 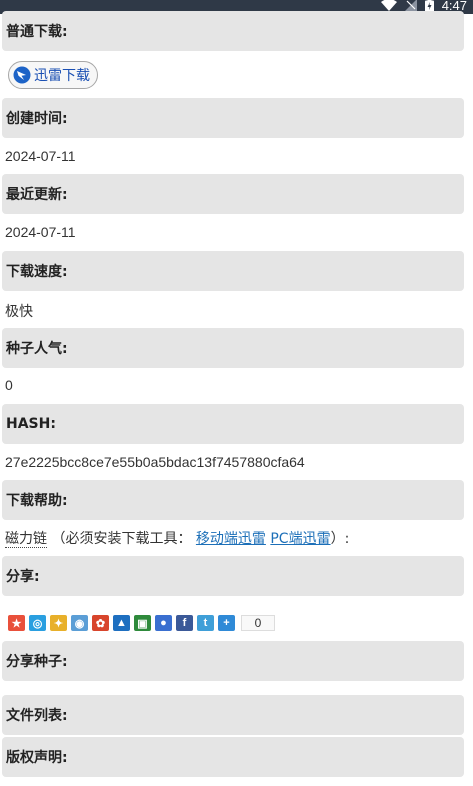 What do you see at coordinates (37, 758) in the screenshot?
I see `section-label: 版权声明:` at bounding box center [37, 758].